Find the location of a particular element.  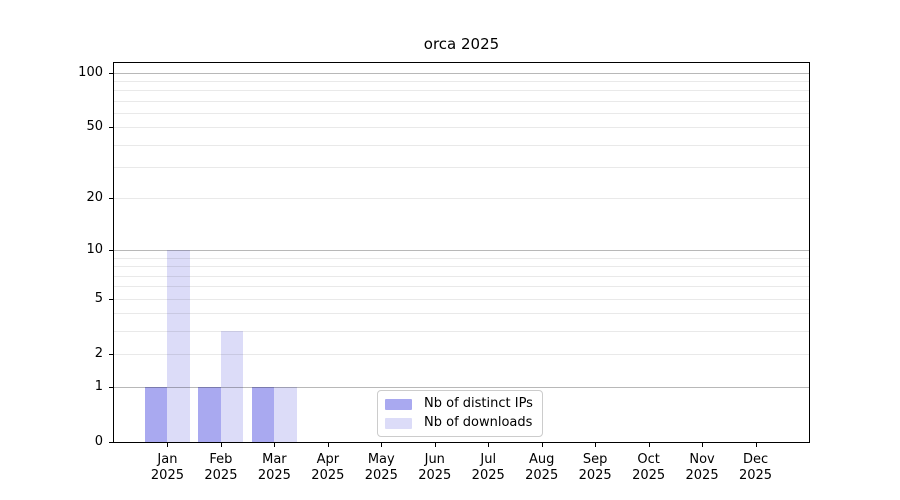

x-tick-mark-mar is located at coordinates (275, 445).